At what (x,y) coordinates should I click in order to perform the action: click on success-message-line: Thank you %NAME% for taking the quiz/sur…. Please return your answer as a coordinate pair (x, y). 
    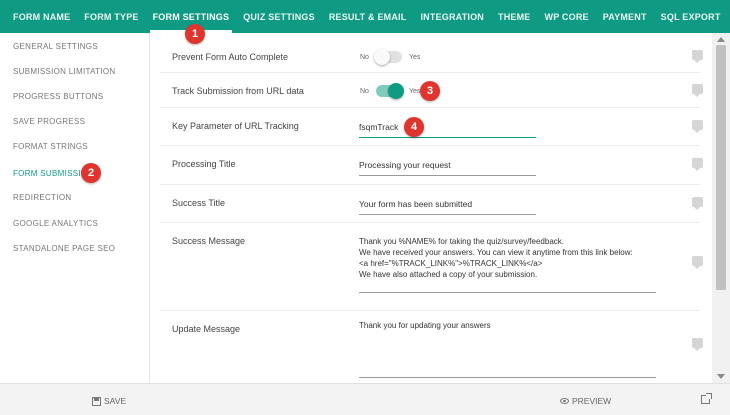
    Looking at the image, I should click on (461, 241).